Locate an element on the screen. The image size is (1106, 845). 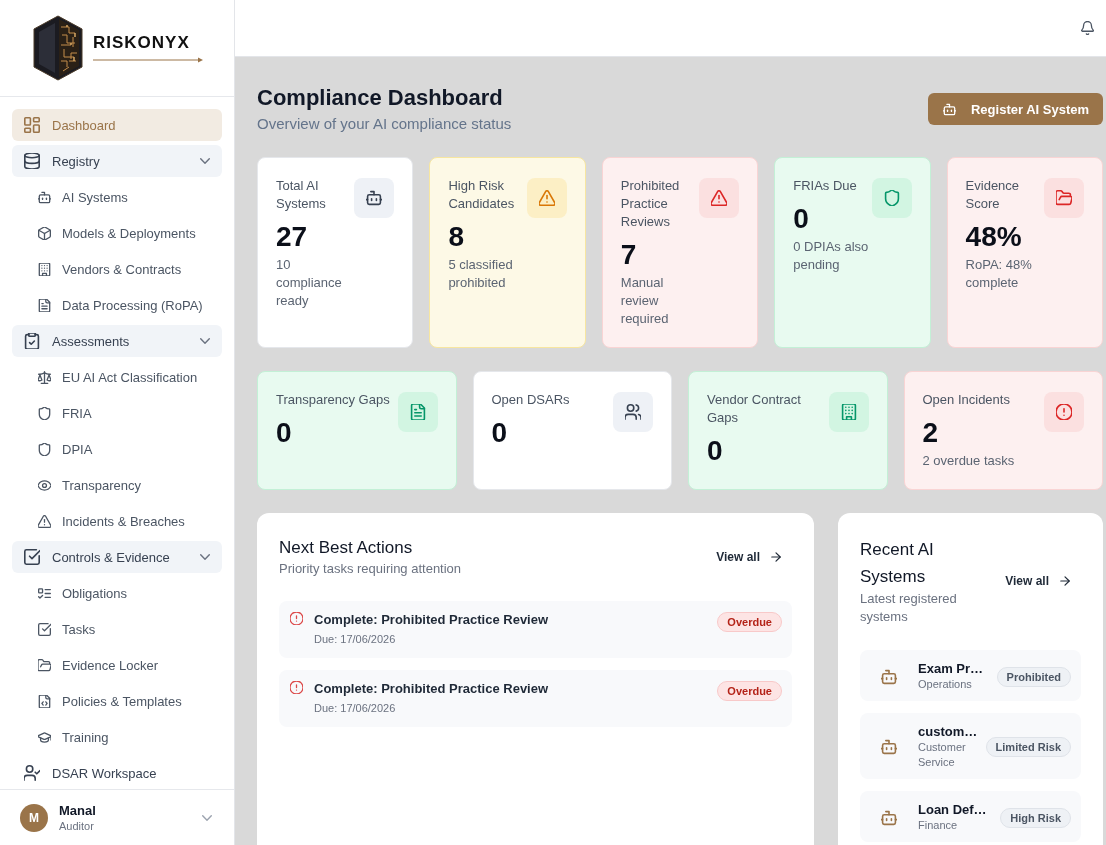
system-department: Operations is located at coordinates (945, 684).